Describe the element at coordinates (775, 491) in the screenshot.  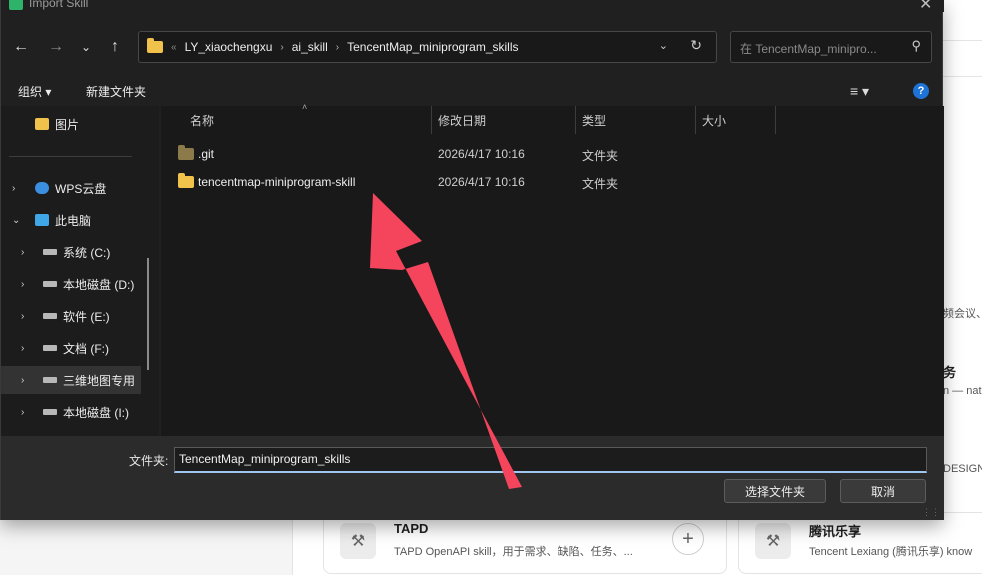
I see `select-folder-button: 选择文件夹` at that location.